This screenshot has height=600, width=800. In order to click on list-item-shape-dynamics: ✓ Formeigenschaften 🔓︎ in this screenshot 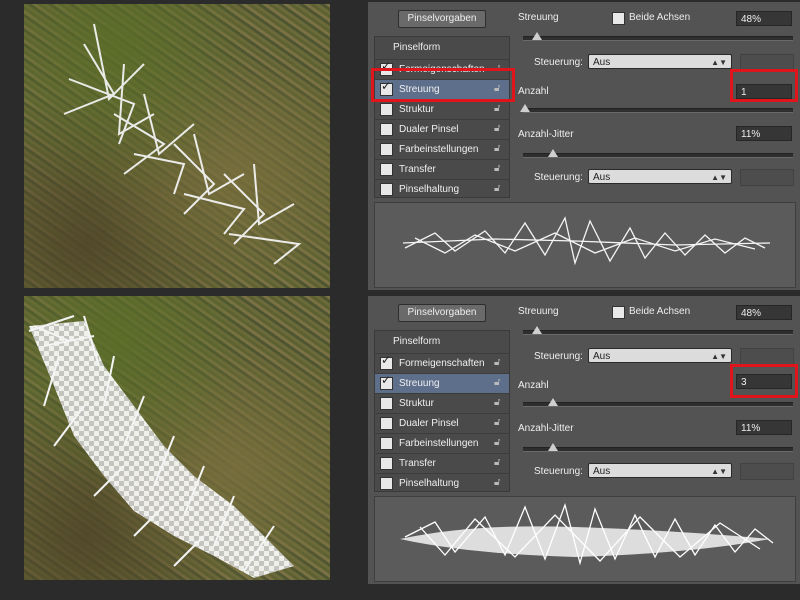, I will do `click(442, 363)`.